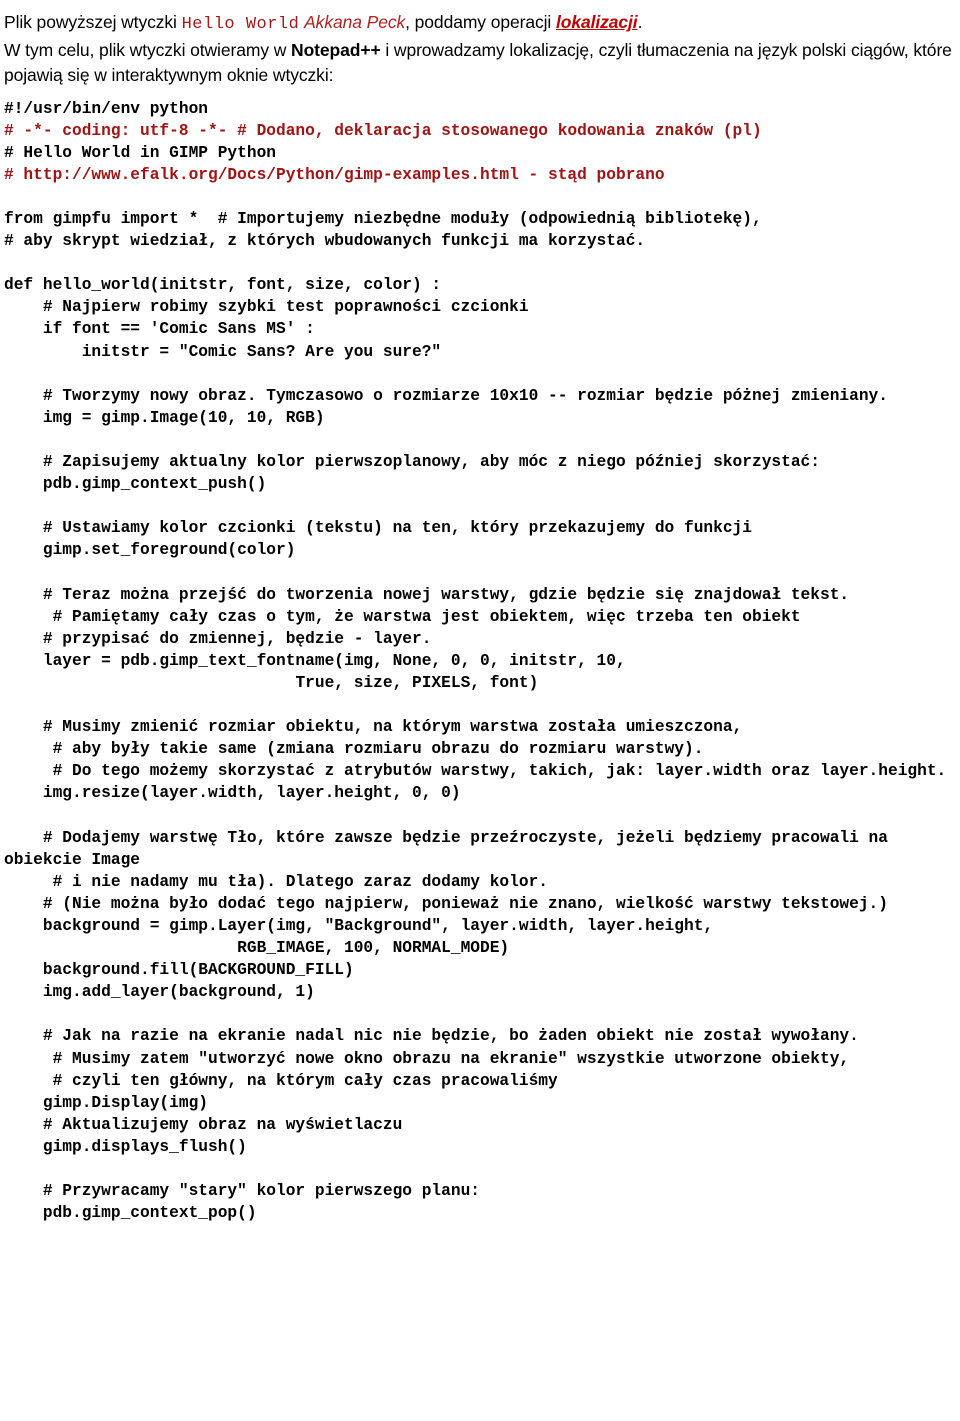 The height and width of the screenshot is (1421, 960). I want to click on app-name-notepadpp: Notepad++, so click(336, 49).